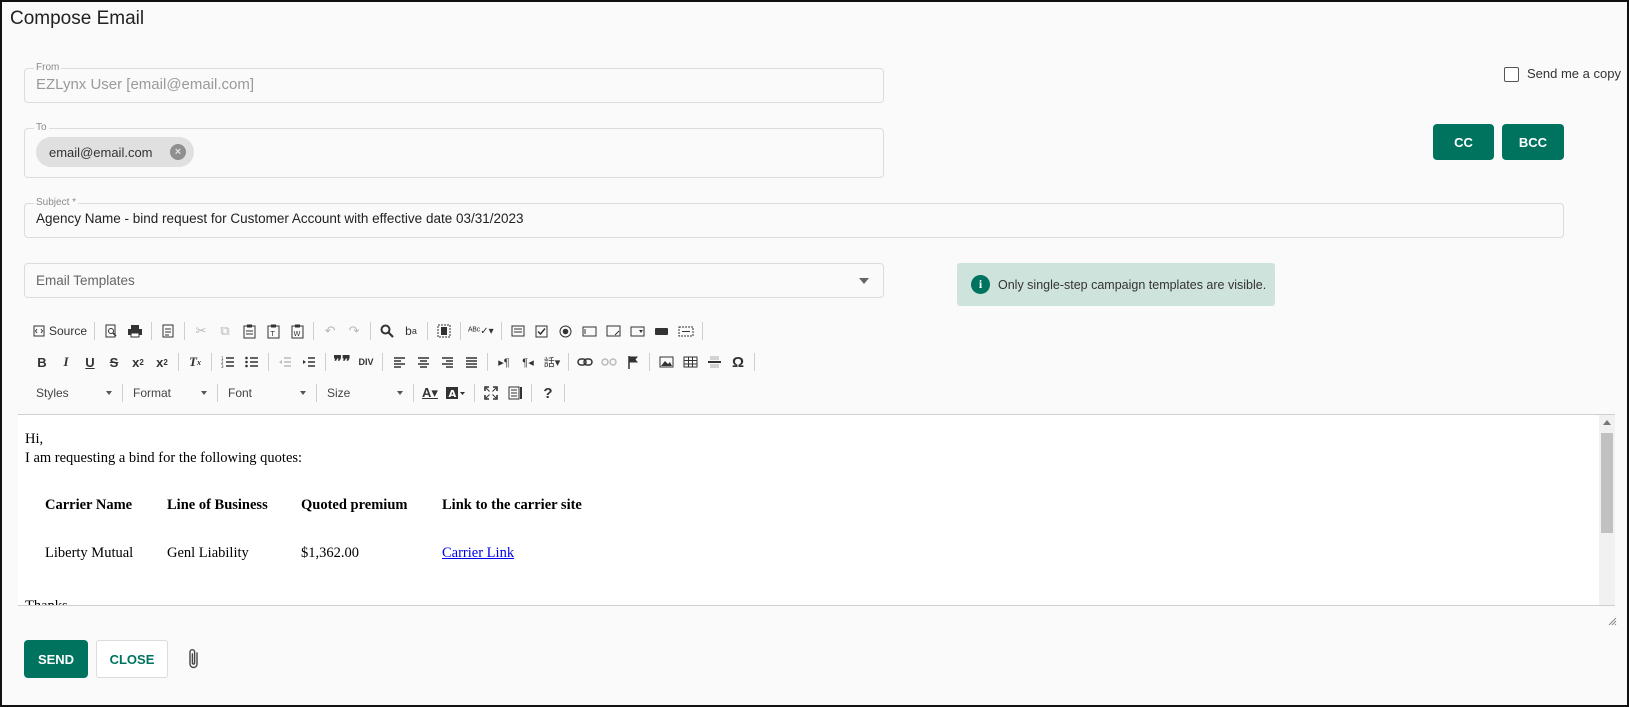 This screenshot has width=1629, height=707. I want to click on superscript-icon: x2, so click(162, 362).